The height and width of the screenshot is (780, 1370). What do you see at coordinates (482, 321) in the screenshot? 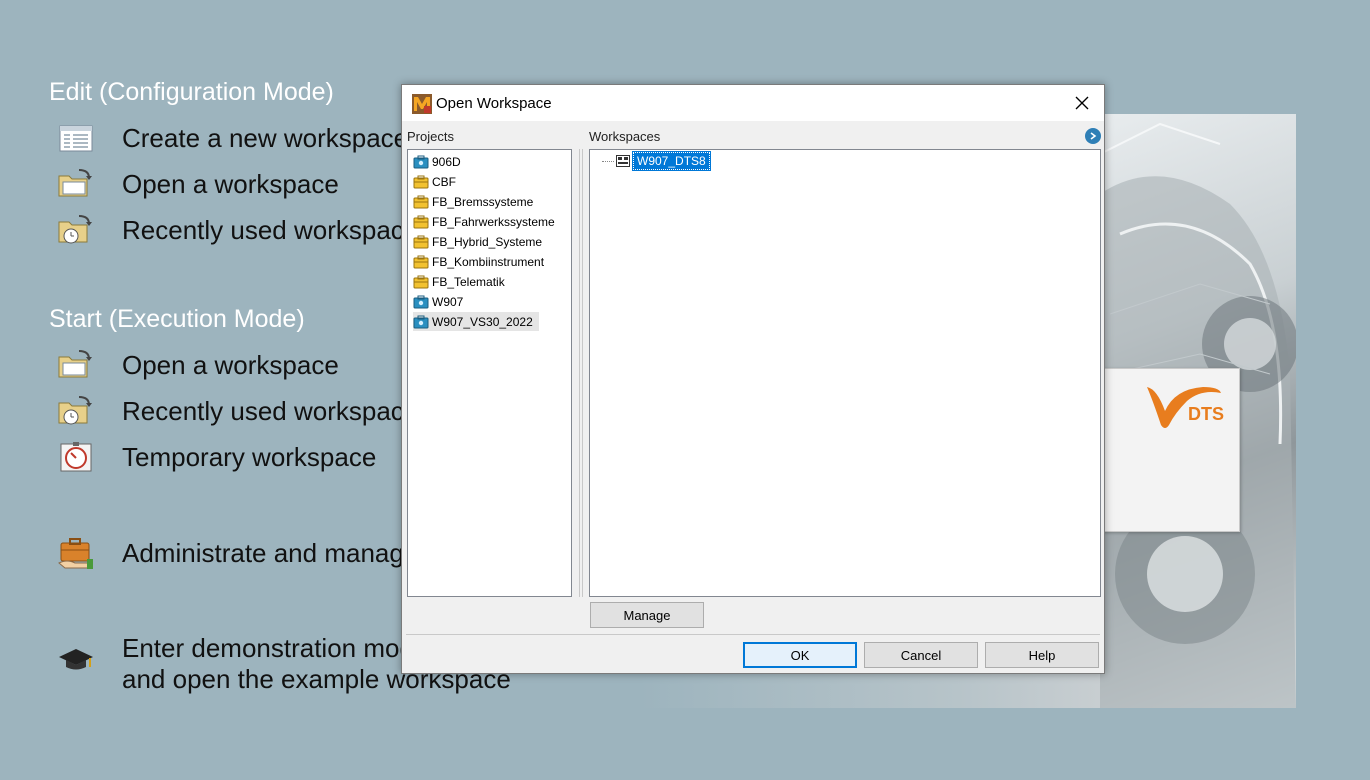
I see `project-name: W907_VS30_2022` at bounding box center [482, 321].